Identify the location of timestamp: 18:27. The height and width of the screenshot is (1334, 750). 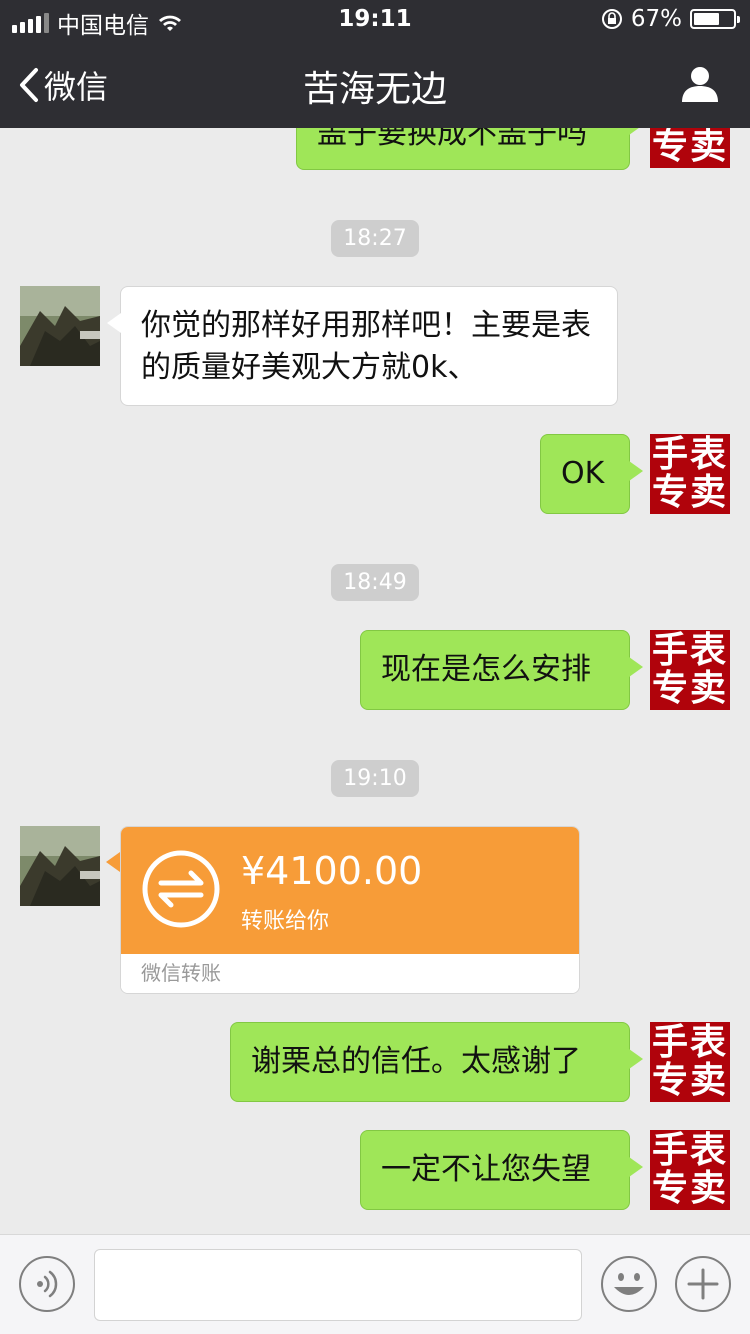
(375, 238).